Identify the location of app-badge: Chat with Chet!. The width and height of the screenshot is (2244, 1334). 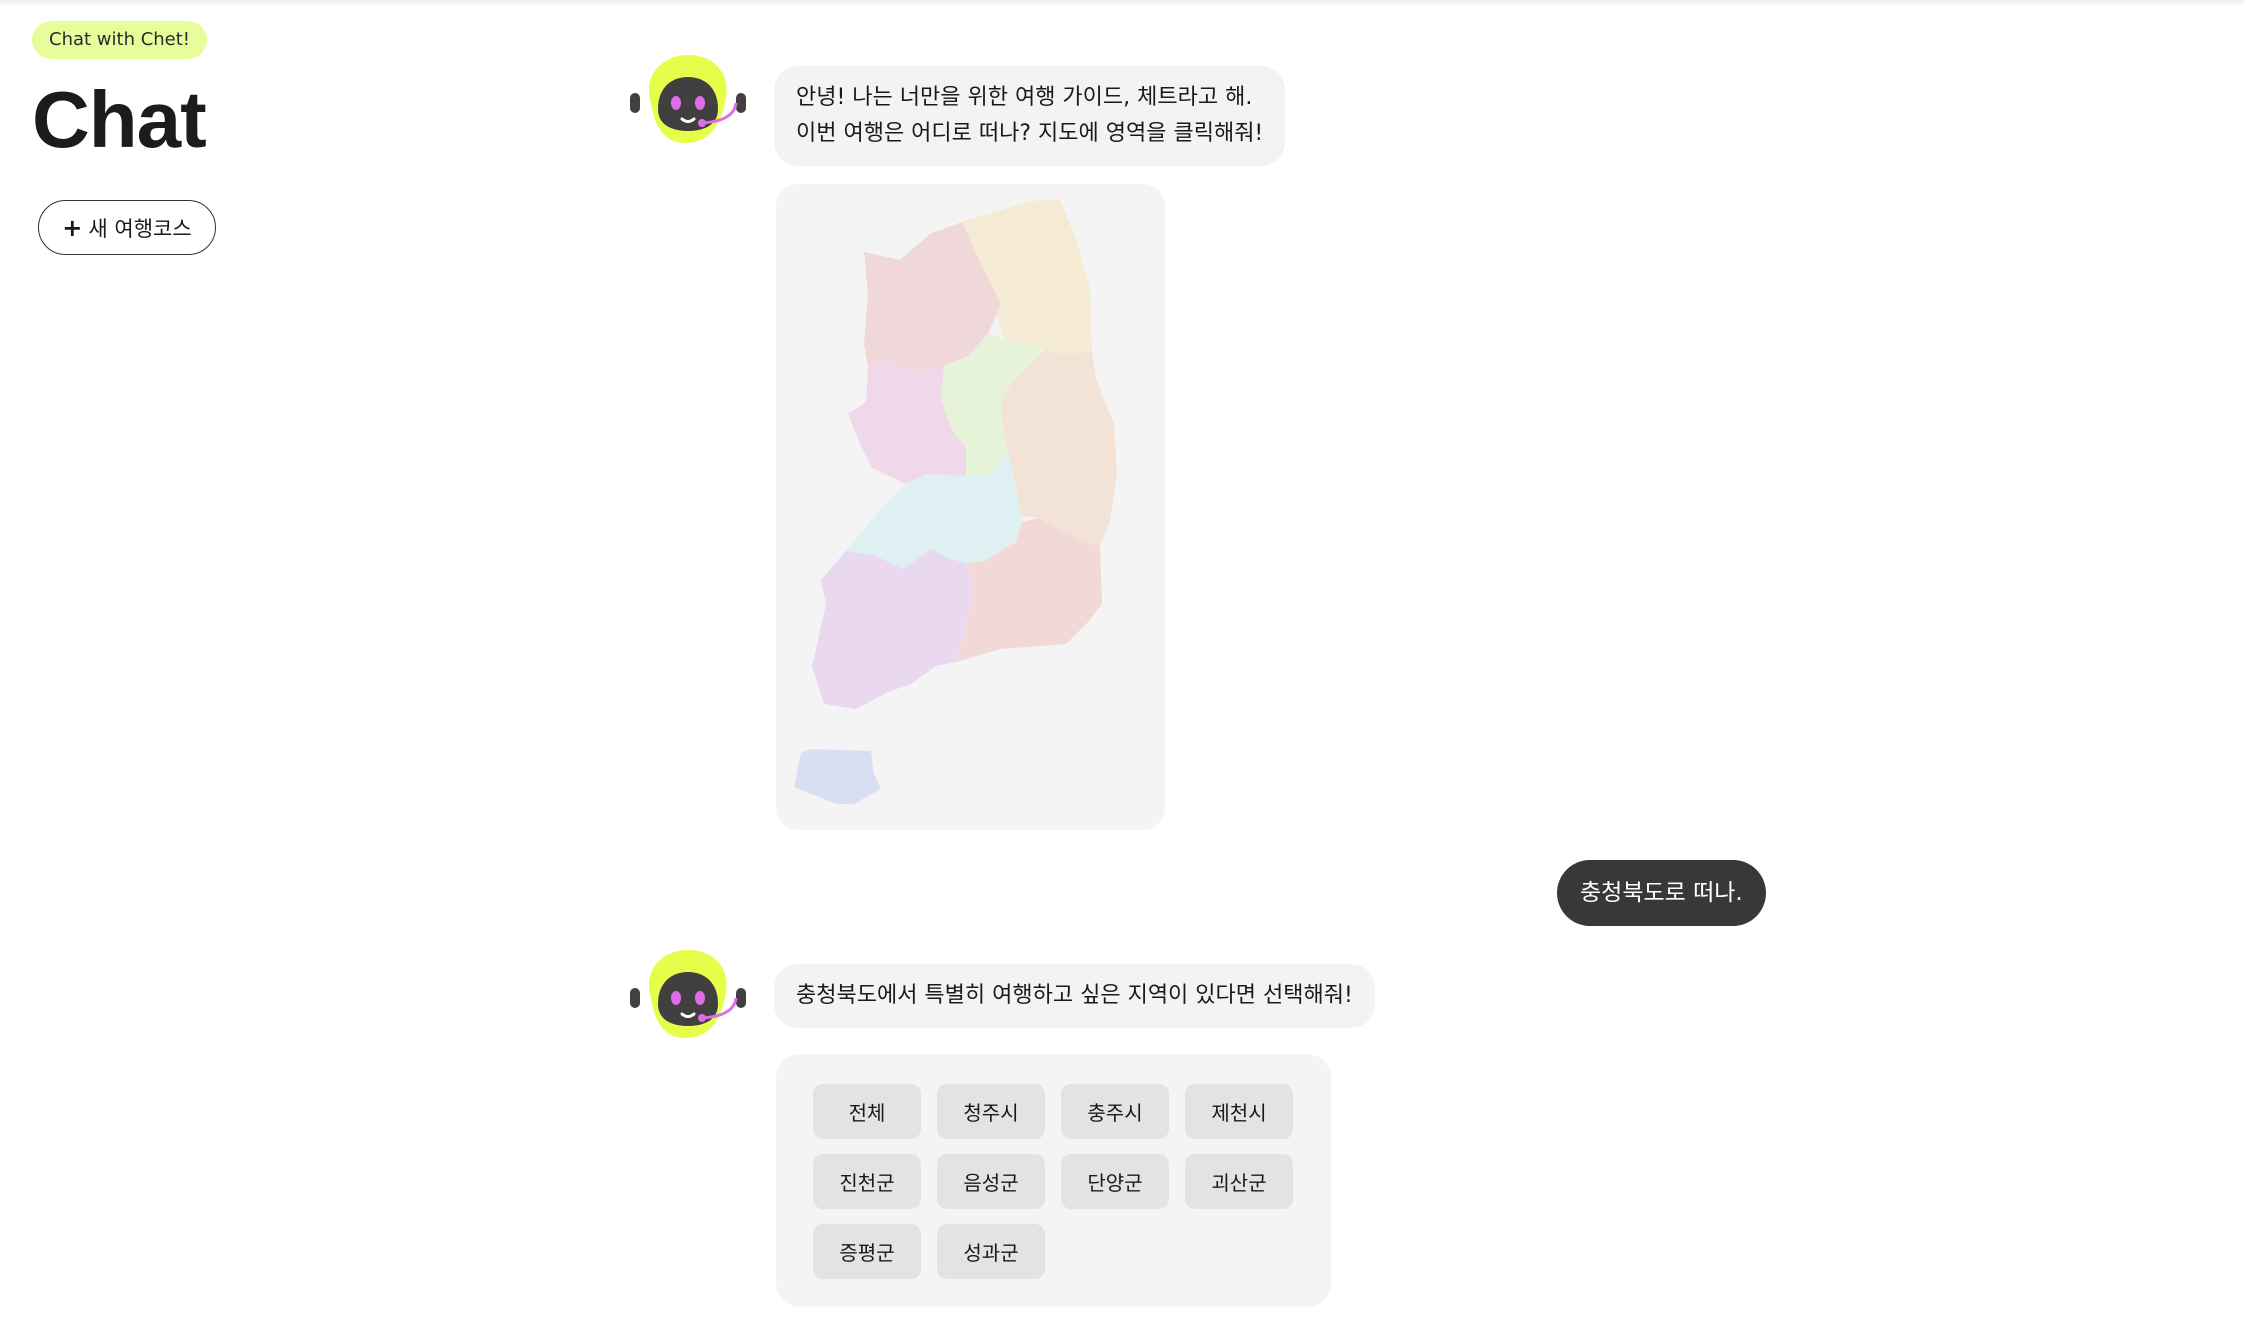
(120, 40).